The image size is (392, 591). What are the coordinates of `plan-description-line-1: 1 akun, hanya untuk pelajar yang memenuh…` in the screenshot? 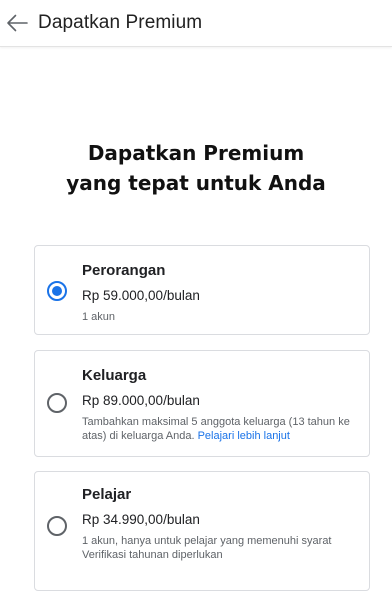 It's located at (207, 541).